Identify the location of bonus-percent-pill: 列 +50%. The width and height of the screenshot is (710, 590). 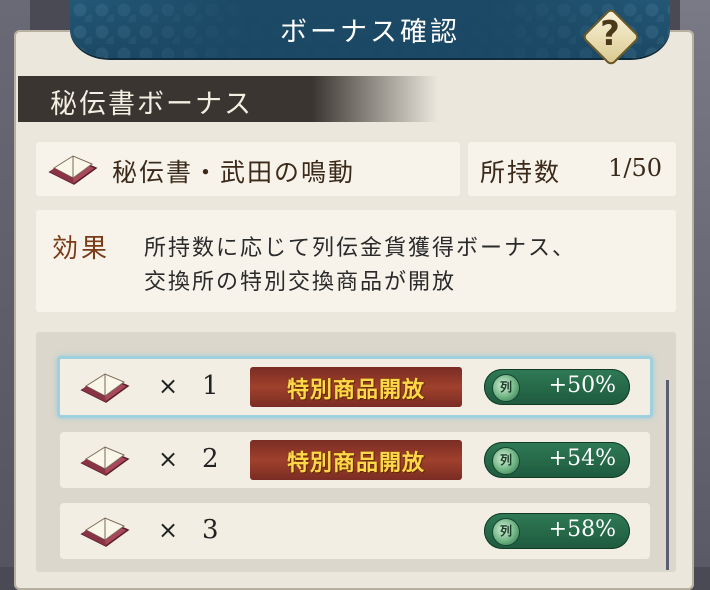
(557, 387).